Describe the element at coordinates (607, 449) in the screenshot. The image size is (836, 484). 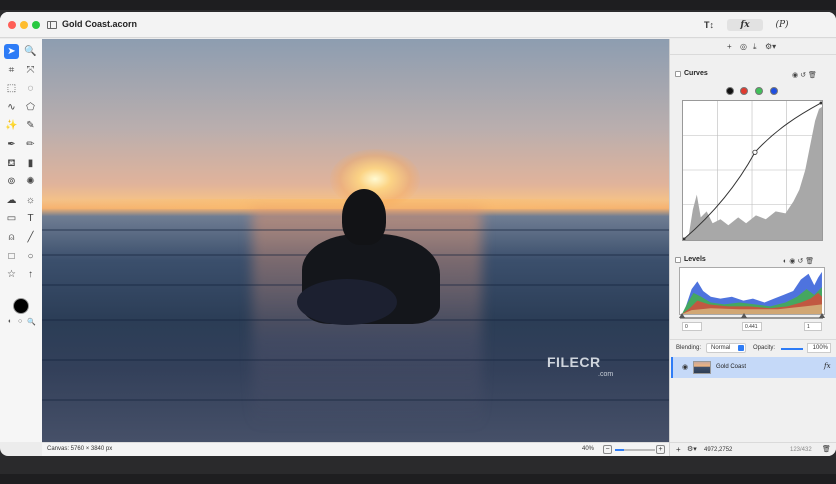
I see `zoom-out-button: −` at that location.